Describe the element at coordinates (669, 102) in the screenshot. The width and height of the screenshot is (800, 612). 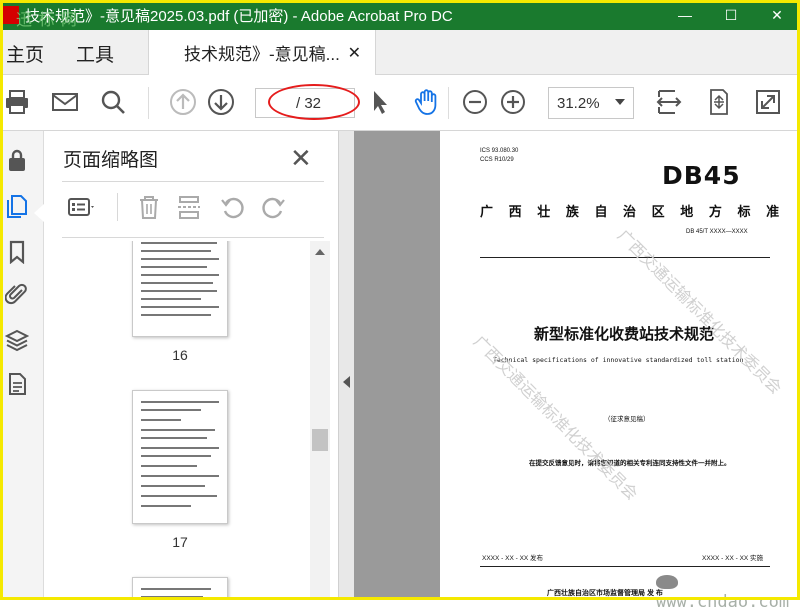
I see `fit-width-icon` at that location.